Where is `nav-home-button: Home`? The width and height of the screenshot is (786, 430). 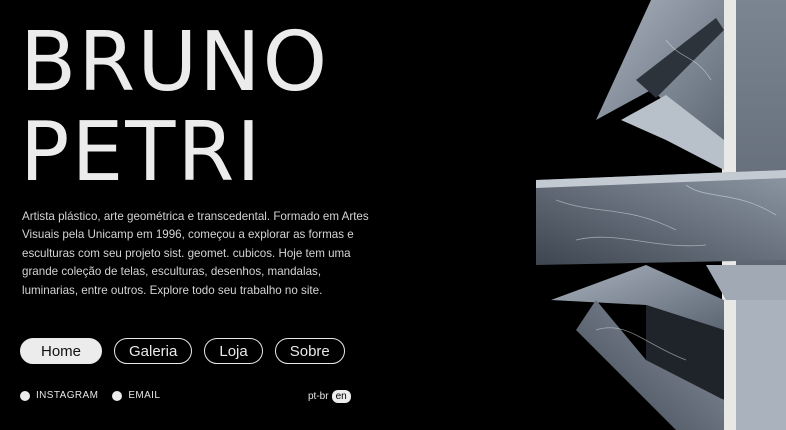
nav-home-button: Home is located at coordinates (61, 351).